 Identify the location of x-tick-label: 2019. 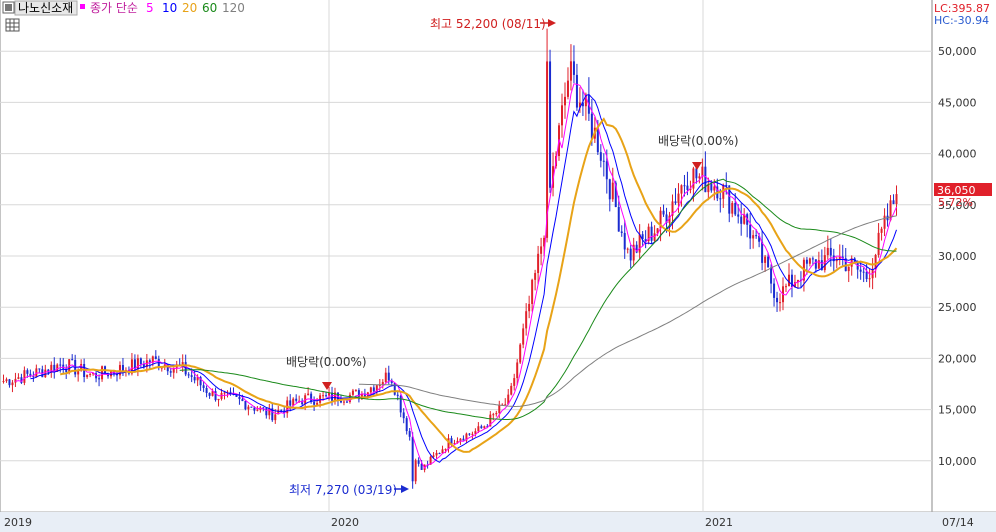
(18, 522).